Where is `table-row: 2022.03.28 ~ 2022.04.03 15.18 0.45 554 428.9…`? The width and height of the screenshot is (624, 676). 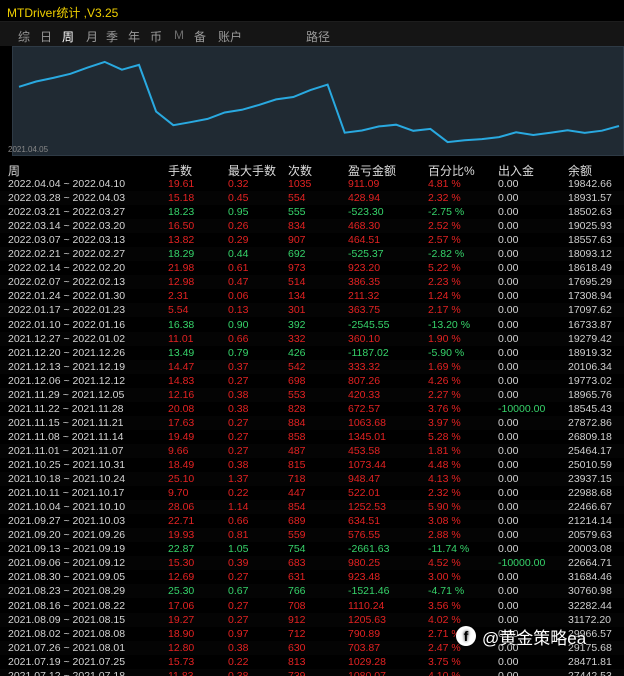 table-row: 2022.03.28 ~ 2022.04.03 15.18 0.45 554 428.9… is located at coordinates (312, 198).